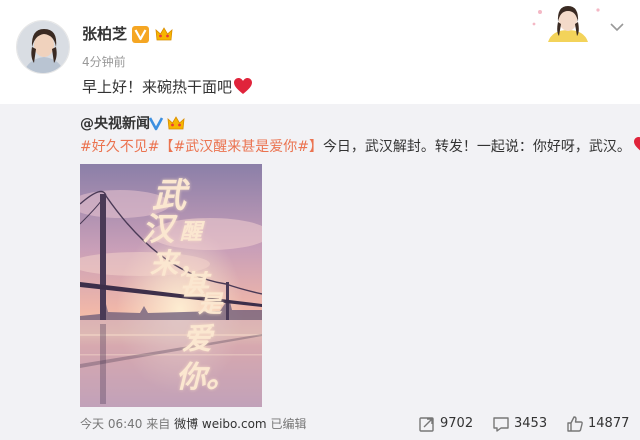  What do you see at coordinates (288, 424) in the screenshot?
I see `edited-label: 已编辑` at bounding box center [288, 424].